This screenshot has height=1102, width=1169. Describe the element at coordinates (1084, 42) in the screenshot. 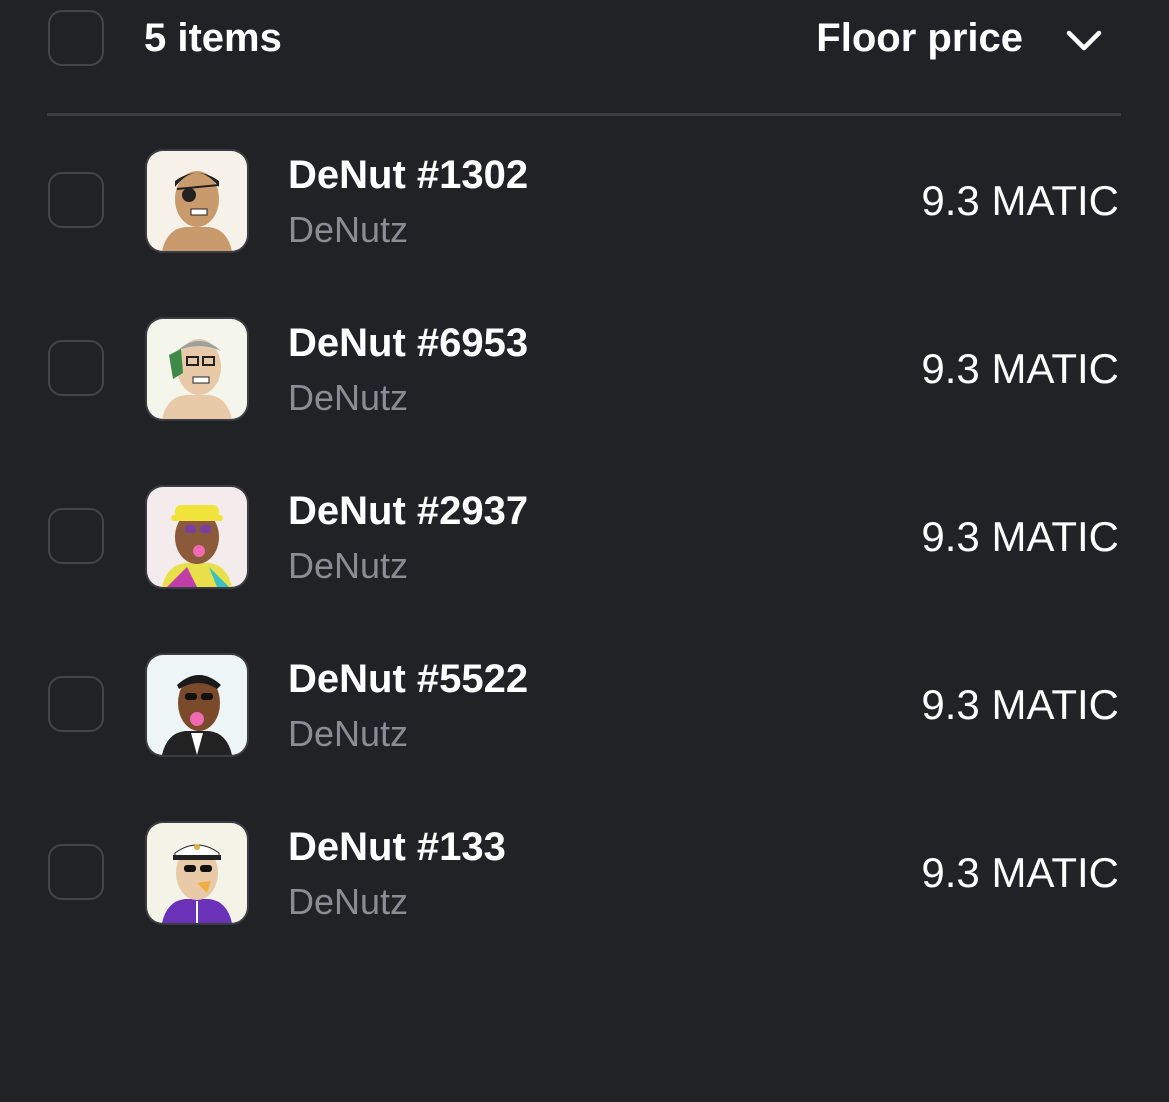

I see `chevron-down-icon` at that location.